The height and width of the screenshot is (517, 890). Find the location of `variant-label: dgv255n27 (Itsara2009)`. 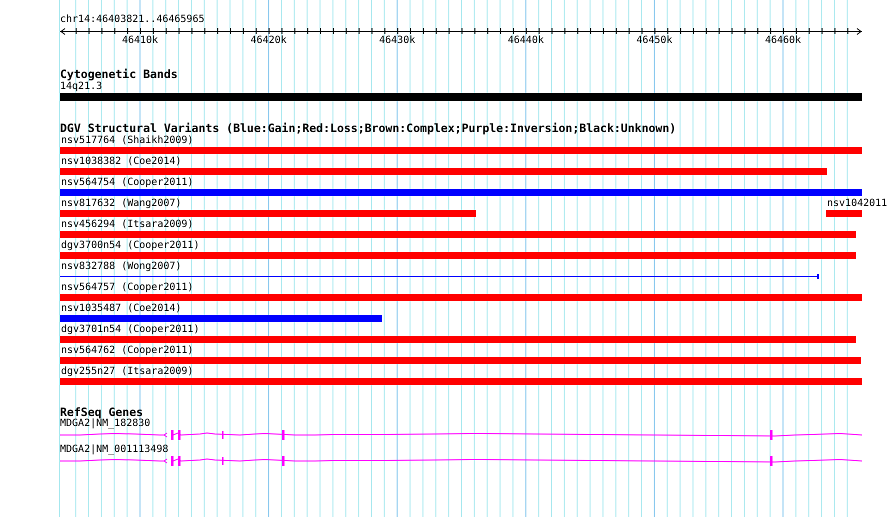

variant-label: dgv255n27 (Itsara2009) is located at coordinates (127, 371).